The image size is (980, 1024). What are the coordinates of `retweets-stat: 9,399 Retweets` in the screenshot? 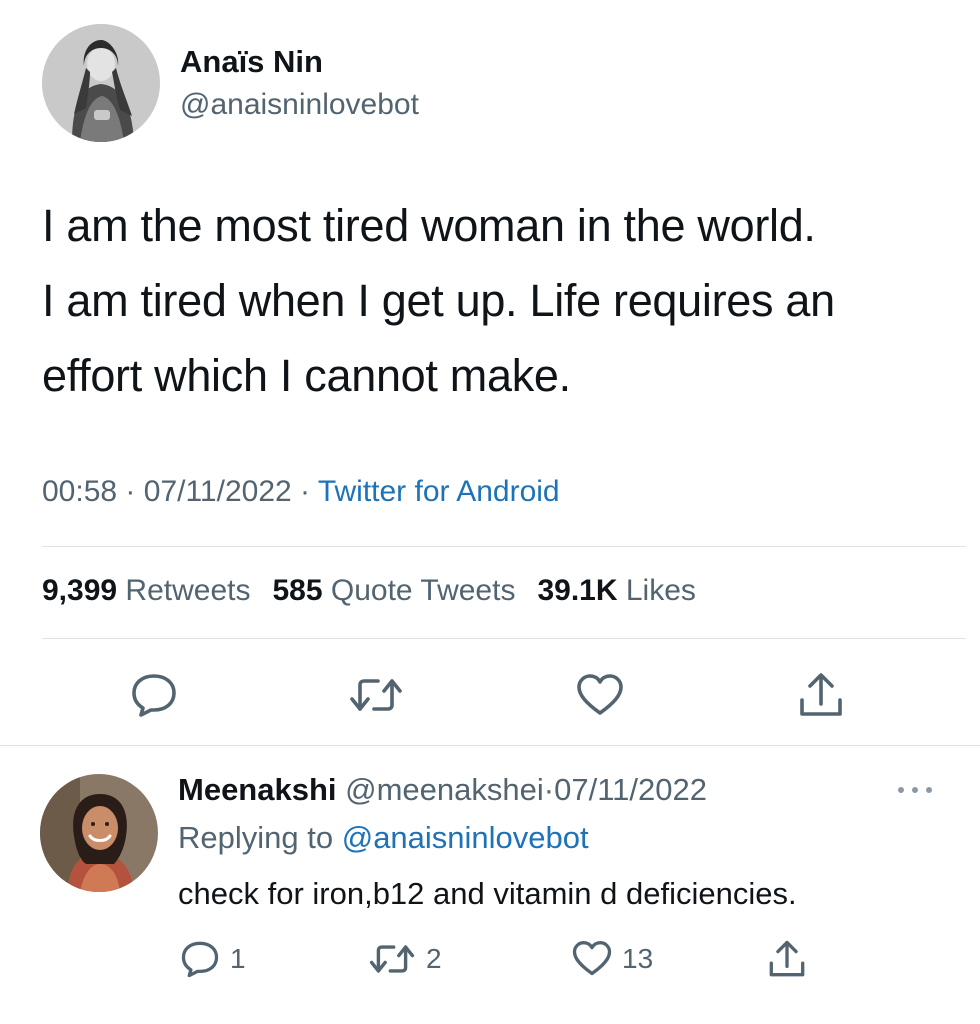 It's located at (146, 590).